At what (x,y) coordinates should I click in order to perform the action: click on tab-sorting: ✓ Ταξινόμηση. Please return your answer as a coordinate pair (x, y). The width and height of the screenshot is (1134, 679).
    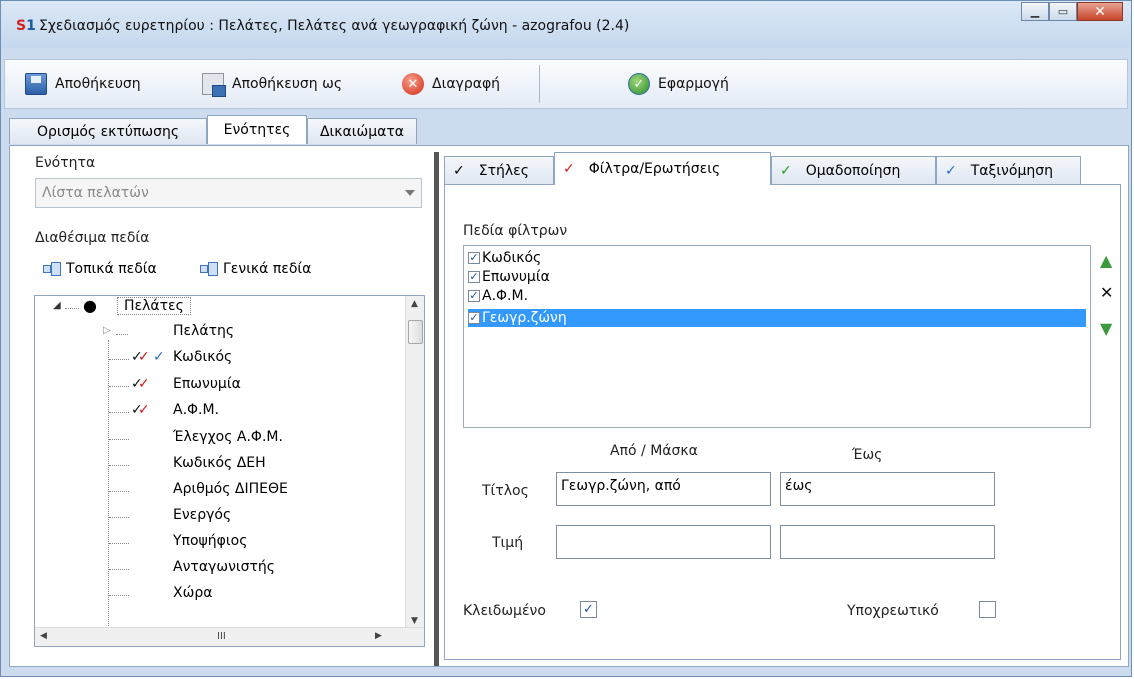
    Looking at the image, I should click on (1008, 170).